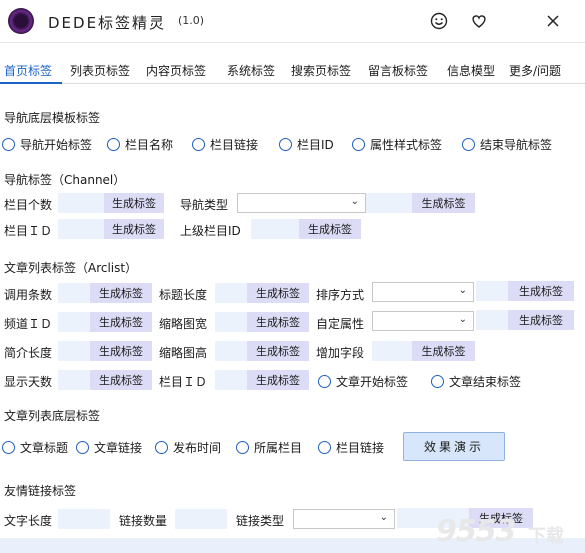  What do you see at coordinates (47, 144) in the screenshot?
I see `radio-nav-start: 导航开始标签` at bounding box center [47, 144].